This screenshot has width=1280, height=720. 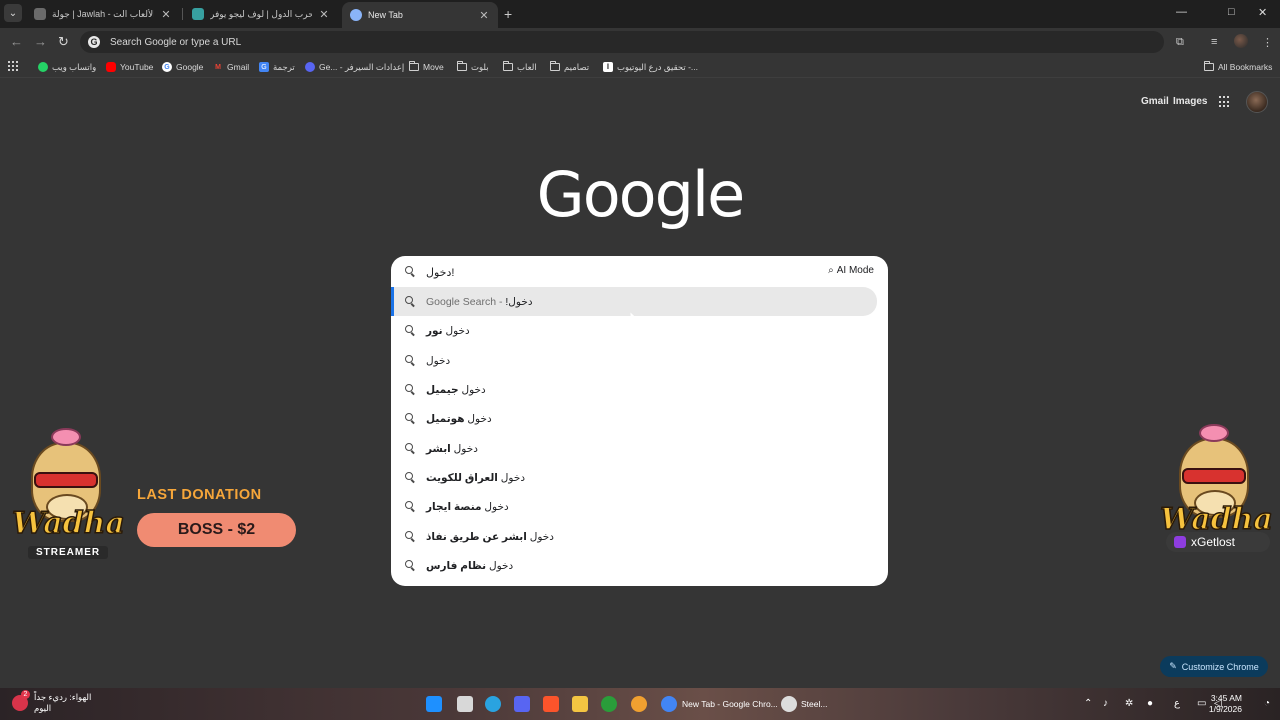 I want to click on menu-kebab-icon: ⋮, so click(x=1267, y=42).